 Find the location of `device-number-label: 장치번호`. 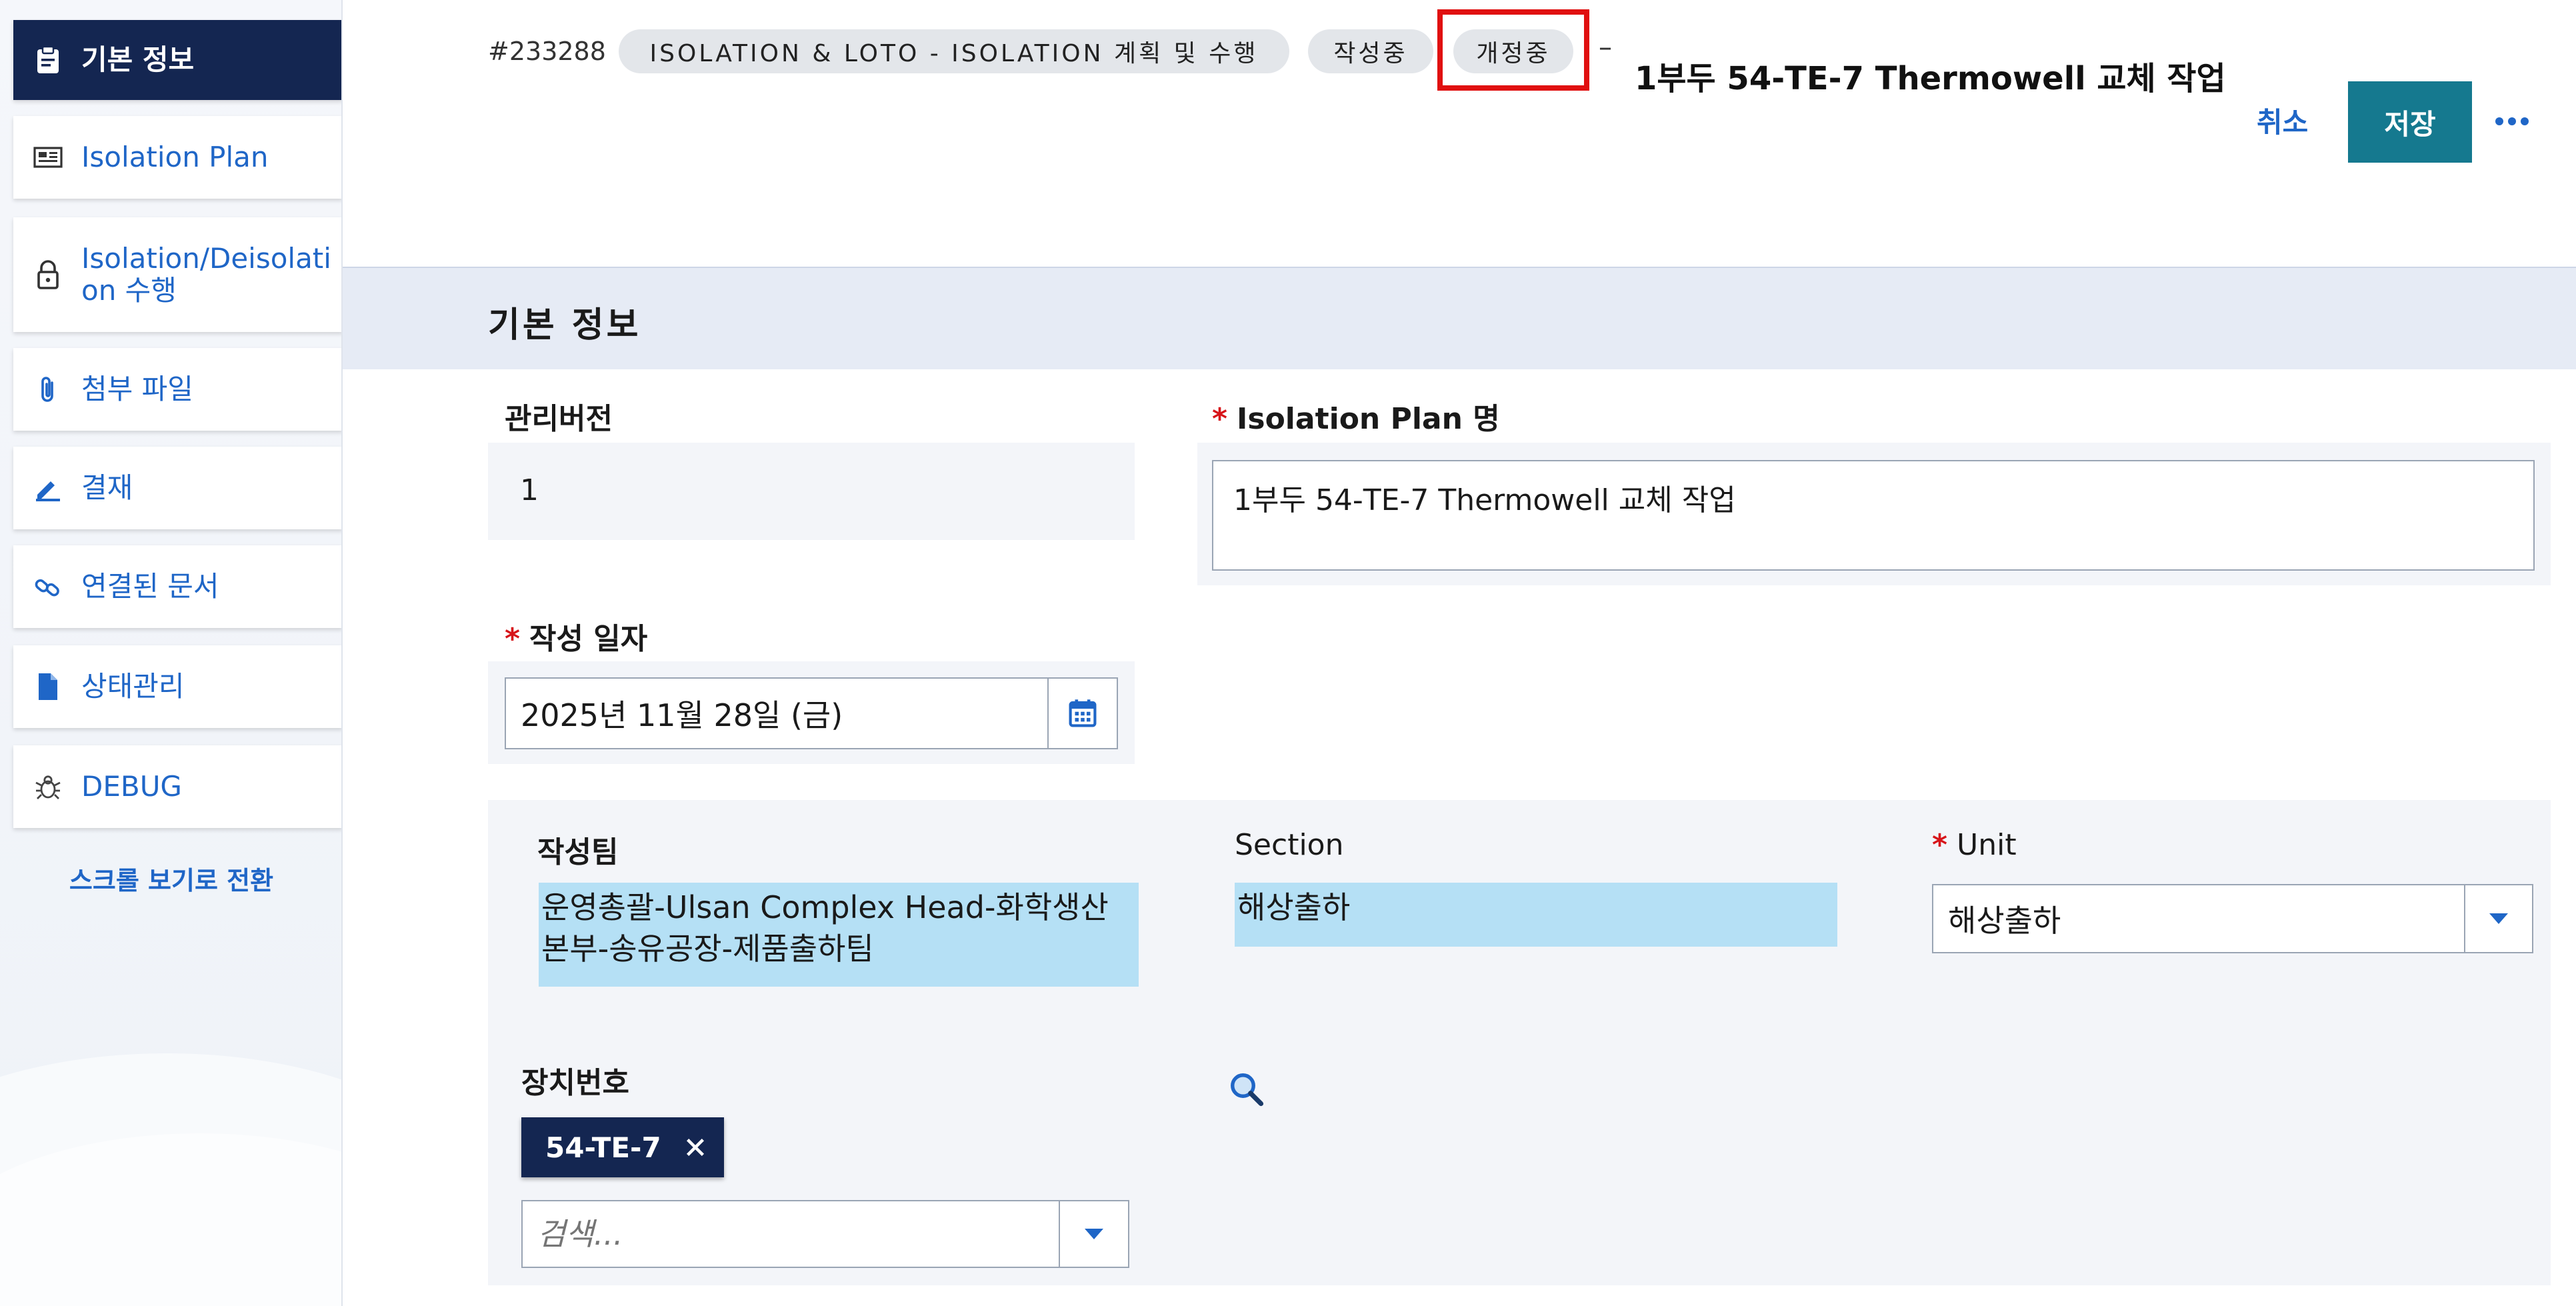

device-number-label: 장치번호 is located at coordinates (575, 1083).